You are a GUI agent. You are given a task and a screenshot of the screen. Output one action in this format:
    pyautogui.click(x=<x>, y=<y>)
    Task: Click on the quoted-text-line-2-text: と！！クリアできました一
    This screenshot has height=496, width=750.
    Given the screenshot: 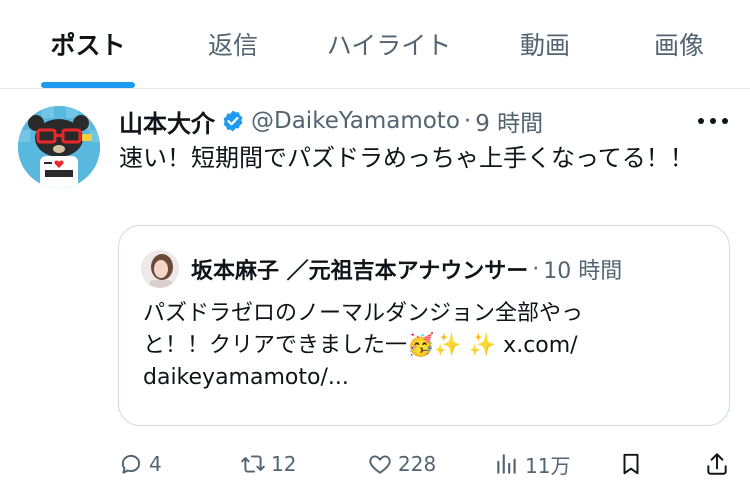 What is the action you would take?
    pyautogui.click(x=275, y=345)
    